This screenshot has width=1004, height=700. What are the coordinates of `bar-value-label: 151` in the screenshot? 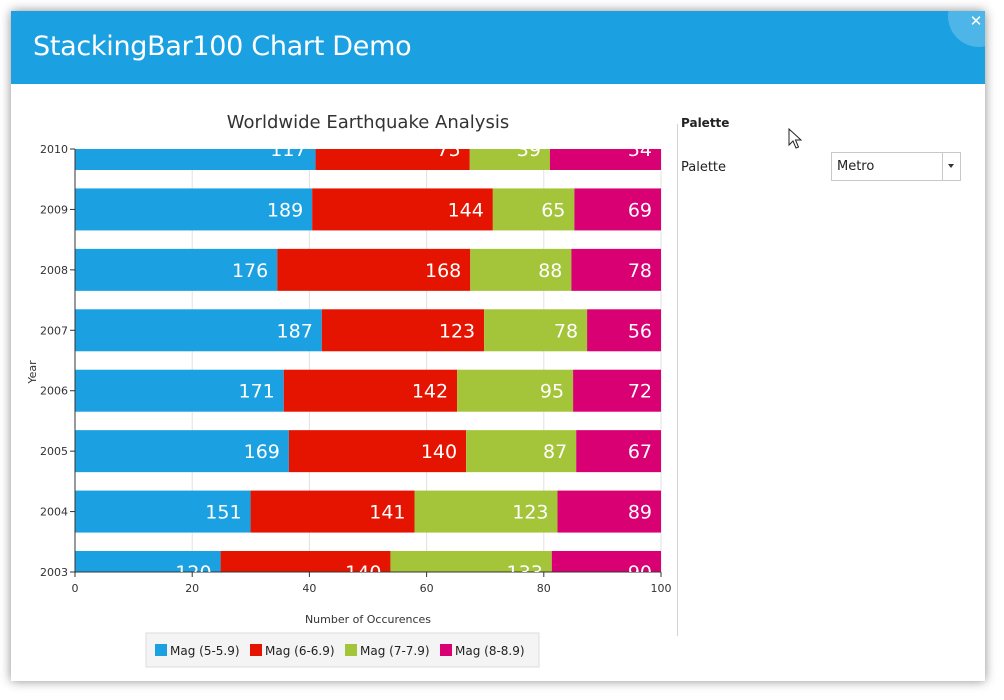 It's located at (223, 513).